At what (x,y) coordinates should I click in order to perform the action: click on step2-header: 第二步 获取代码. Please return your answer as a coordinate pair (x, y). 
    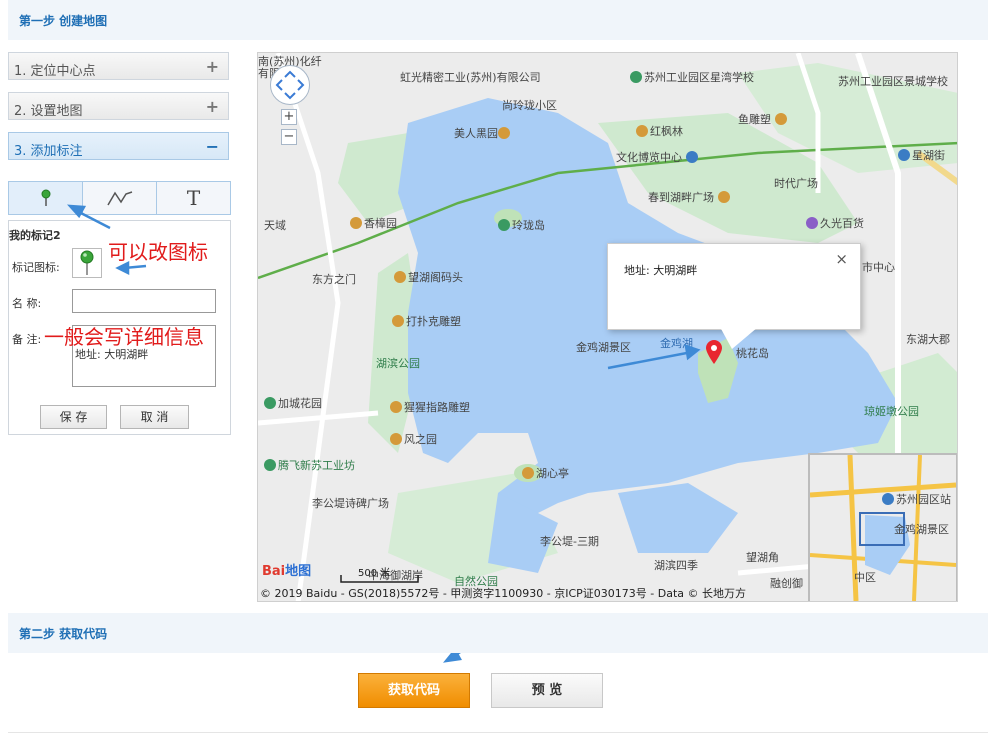
    Looking at the image, I should click on (498, 633).